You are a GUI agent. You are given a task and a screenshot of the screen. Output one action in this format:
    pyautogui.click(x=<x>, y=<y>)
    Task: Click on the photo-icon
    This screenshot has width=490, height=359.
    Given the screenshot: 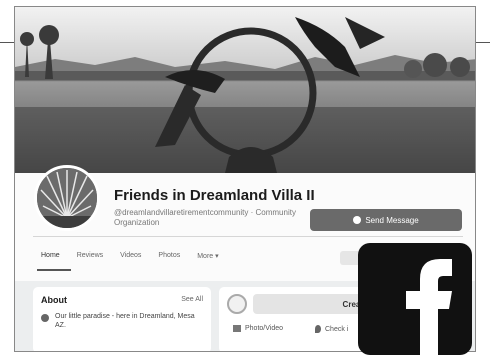 What is the action you would take?
    pyautogui.click(x=237, y=328)
    